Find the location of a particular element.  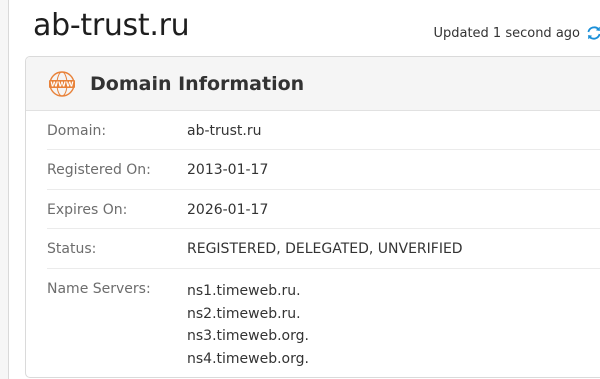

updated-text: Updated 1 second ago is located at coordinates (506, 33).